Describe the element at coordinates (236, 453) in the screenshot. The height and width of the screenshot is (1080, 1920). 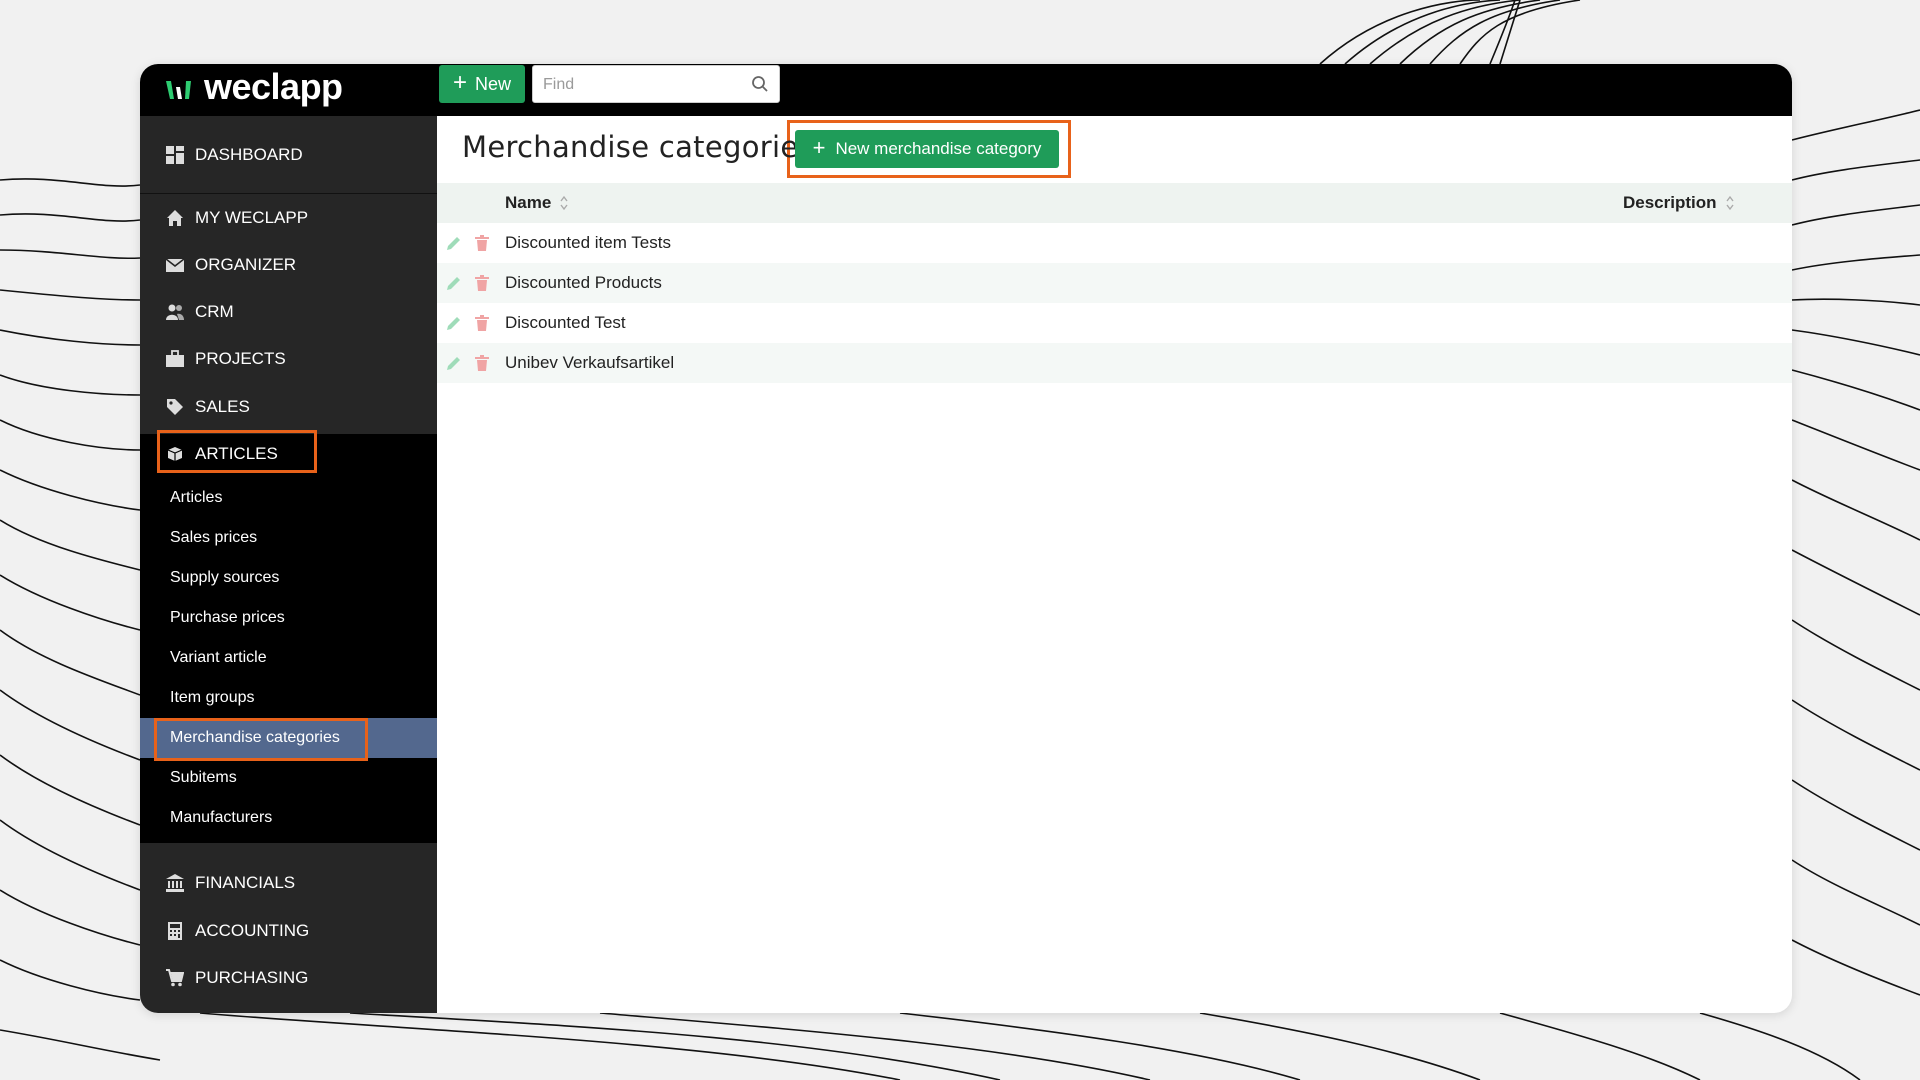
I see `sidebar-item-label: ARTICLES` at that location.